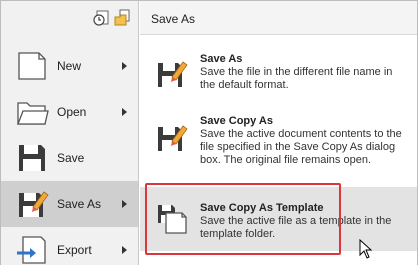 This screenshot has height=265, width=418. I want to click on menu-item-open: Open, so click(69, 112).